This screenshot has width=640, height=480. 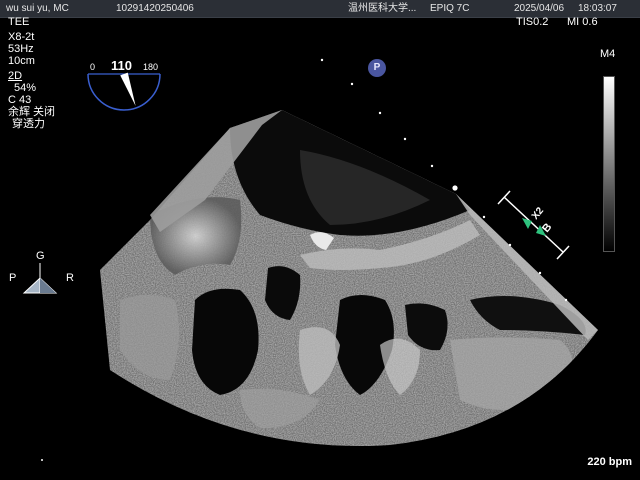 I want to click on probe-label: X8-2t, so click(x=21, y=37).